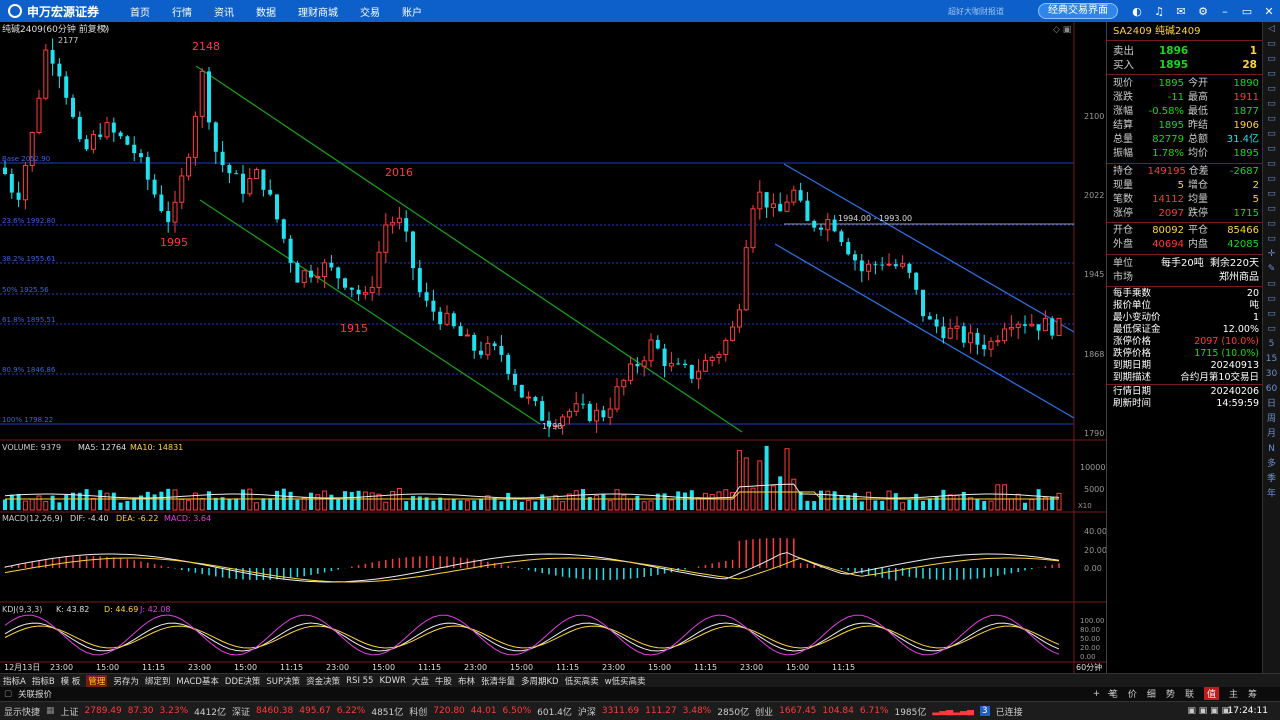  What do you see at coordinates (1271, 479) in the screenshot?
I see `toolbar-icon: 季` at bounding box center [1271, 479].